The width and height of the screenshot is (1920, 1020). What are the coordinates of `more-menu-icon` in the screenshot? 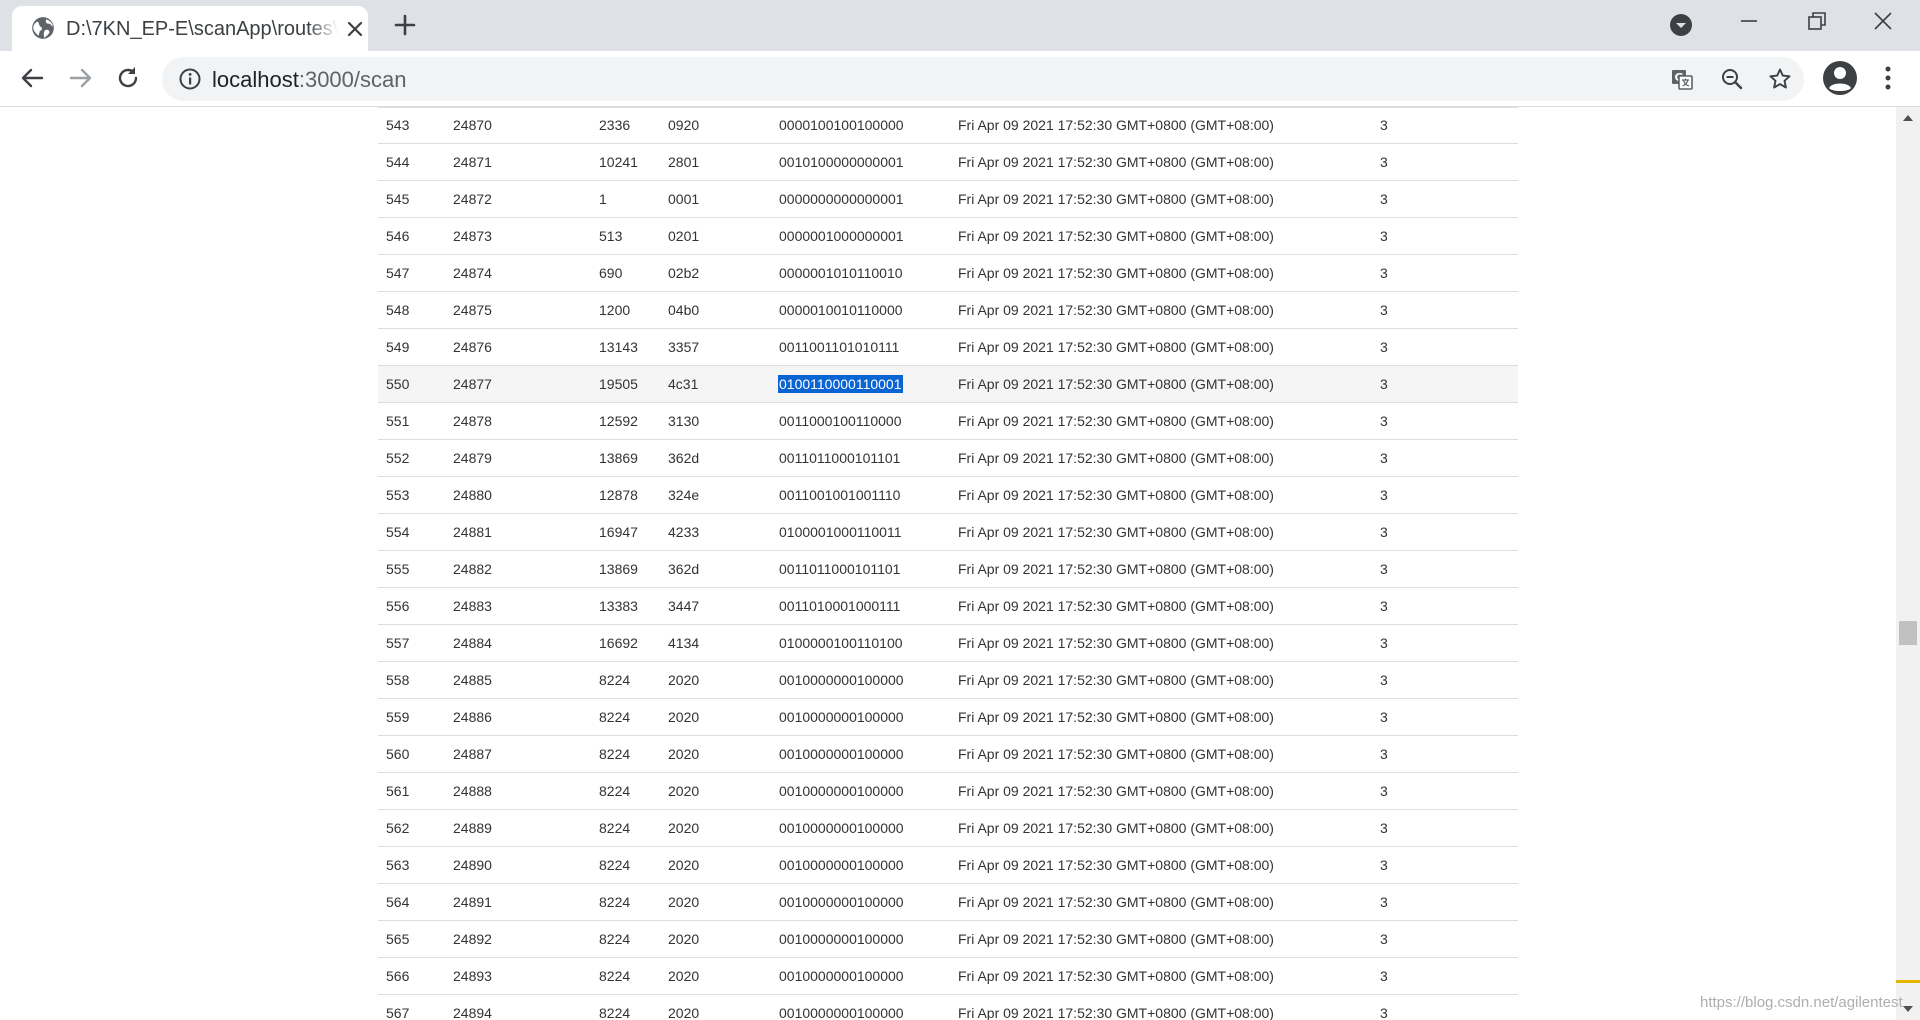 It's located at (1888, 78).